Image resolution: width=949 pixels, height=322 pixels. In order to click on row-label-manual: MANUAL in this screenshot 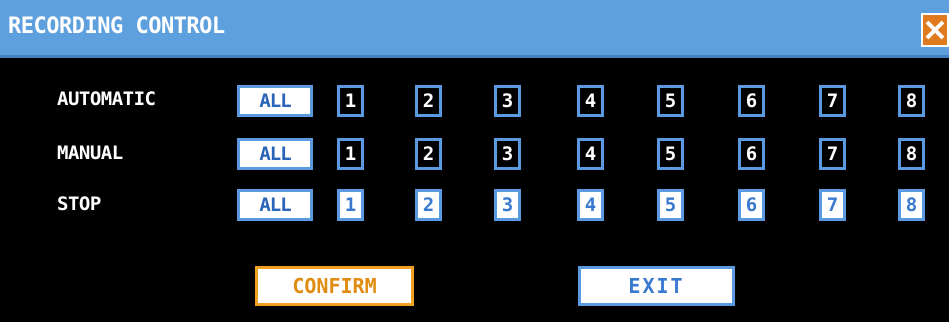, I will do `click(90, 153)`.